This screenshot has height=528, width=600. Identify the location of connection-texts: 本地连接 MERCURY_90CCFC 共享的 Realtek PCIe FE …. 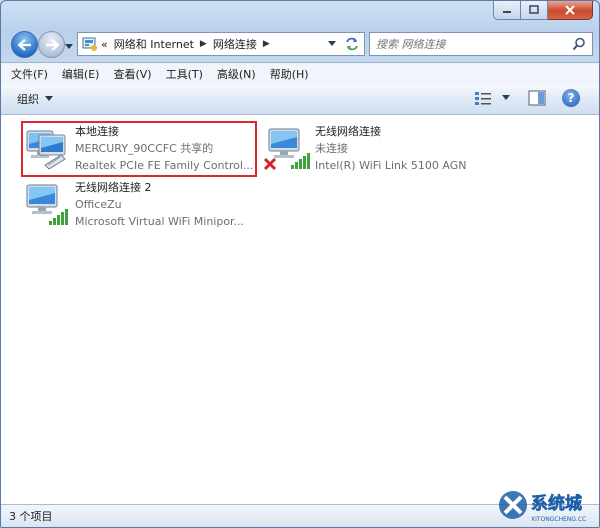
(164, 148).